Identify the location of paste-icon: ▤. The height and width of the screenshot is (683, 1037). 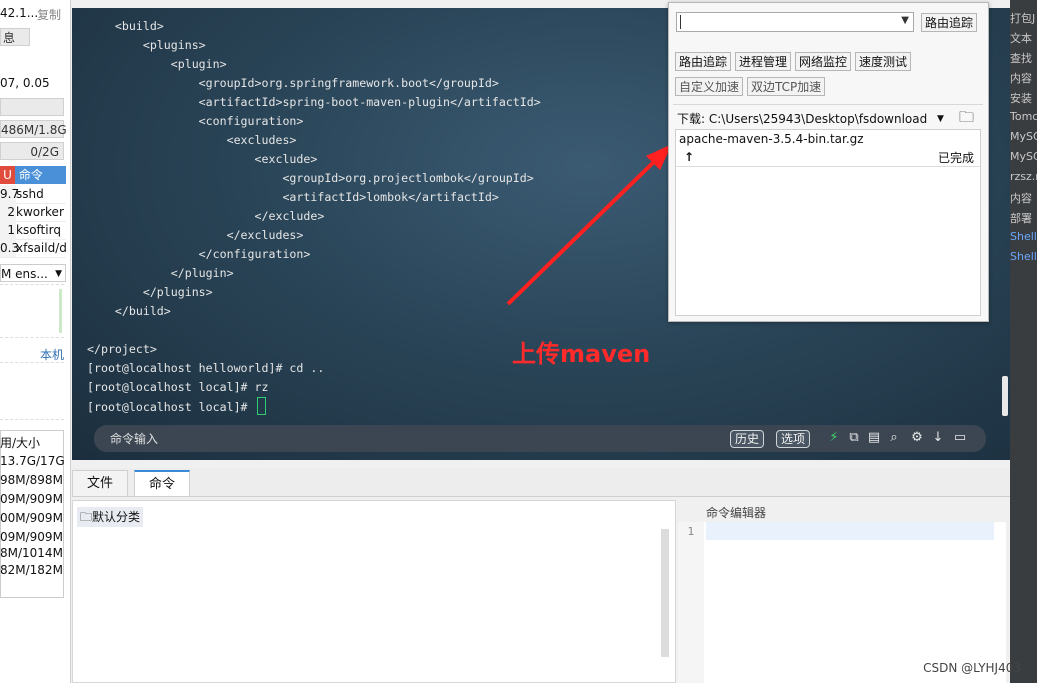
(874, 438).